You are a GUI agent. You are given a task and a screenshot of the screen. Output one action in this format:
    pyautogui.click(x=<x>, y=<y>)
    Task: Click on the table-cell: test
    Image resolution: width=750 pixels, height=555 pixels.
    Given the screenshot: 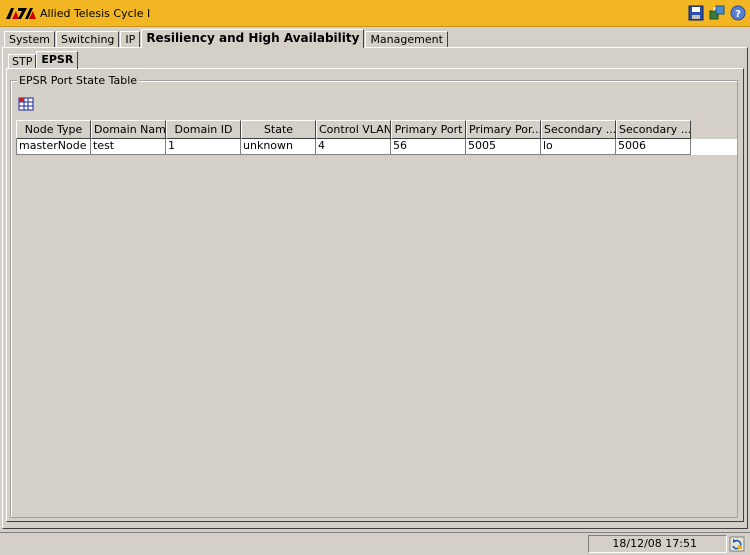 What is the action you would take?
    pyautogui.click(x=128, y=147)
    